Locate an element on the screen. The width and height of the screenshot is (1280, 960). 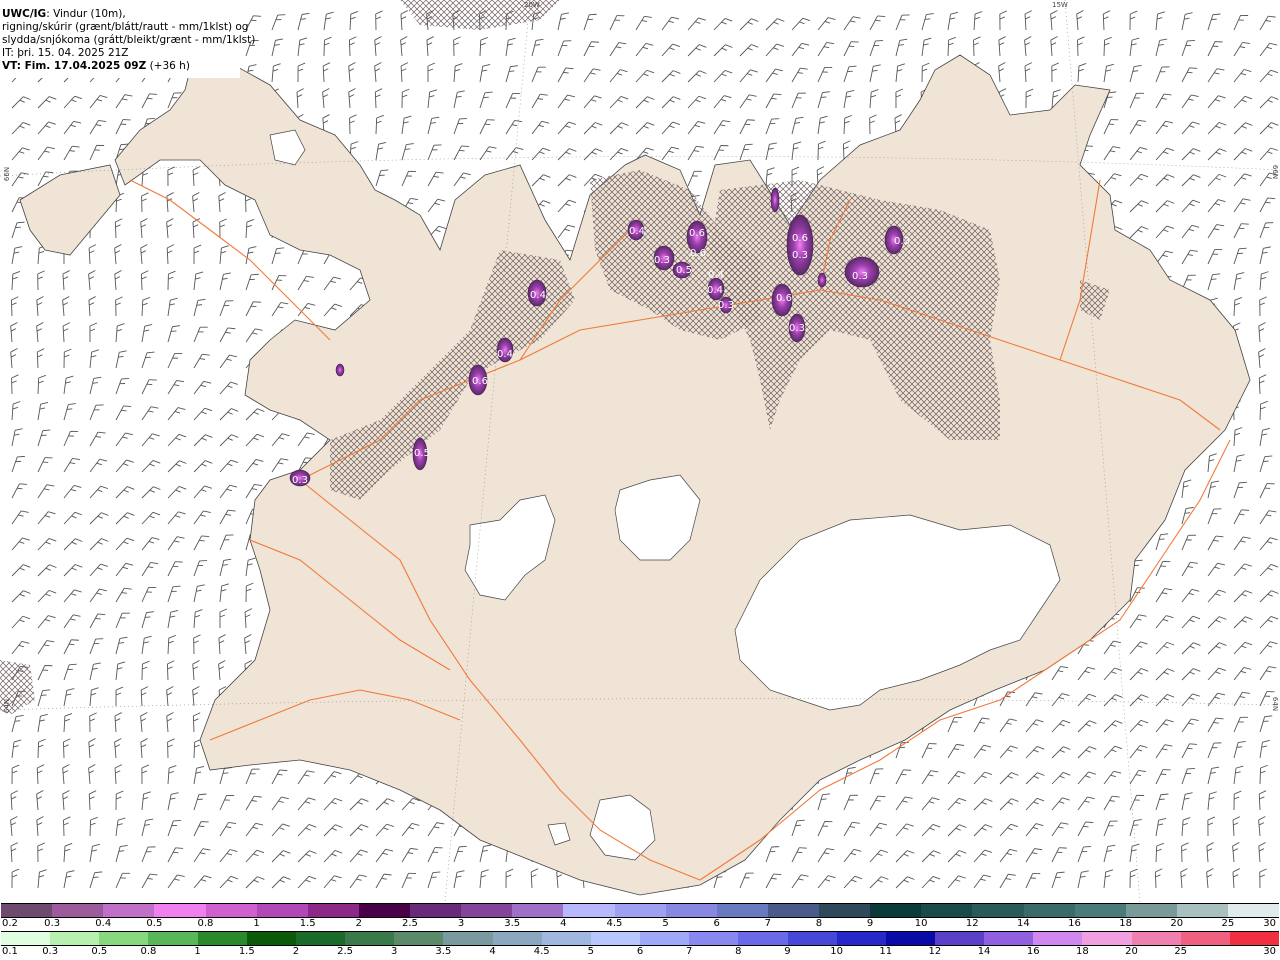
title-line-1: UWC/IG: Vindur (10m), is located at coordinates (121, 14).